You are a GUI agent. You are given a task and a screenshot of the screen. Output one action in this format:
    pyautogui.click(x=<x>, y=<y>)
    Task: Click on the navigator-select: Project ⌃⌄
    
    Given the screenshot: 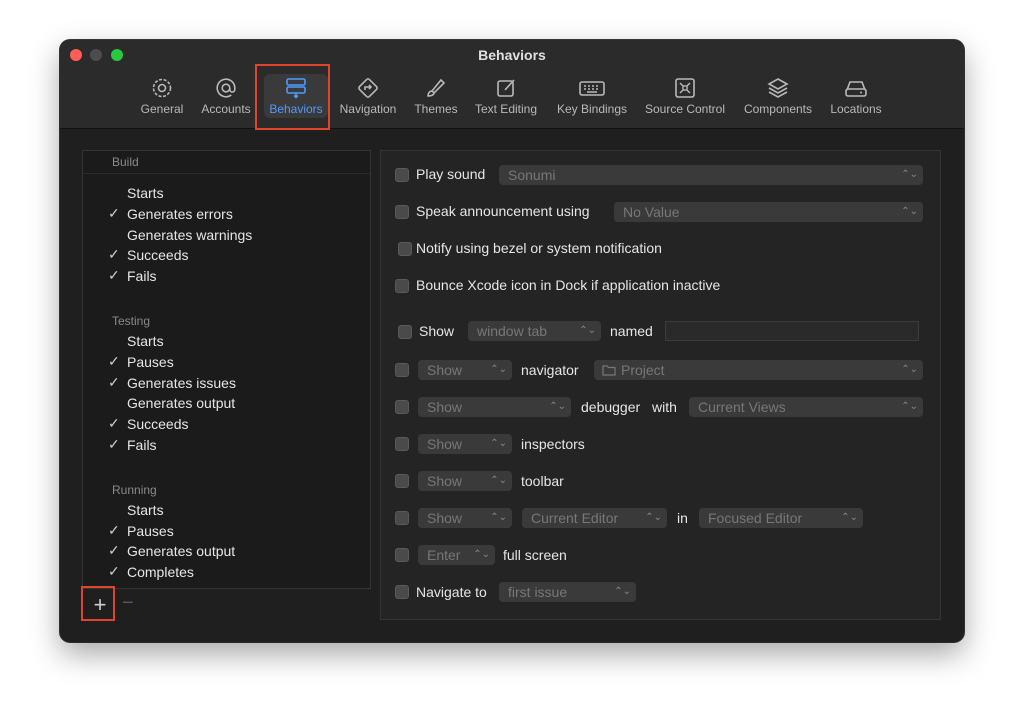 What is the action you would take?
    pyautogui.click(x=758, y=370)
    